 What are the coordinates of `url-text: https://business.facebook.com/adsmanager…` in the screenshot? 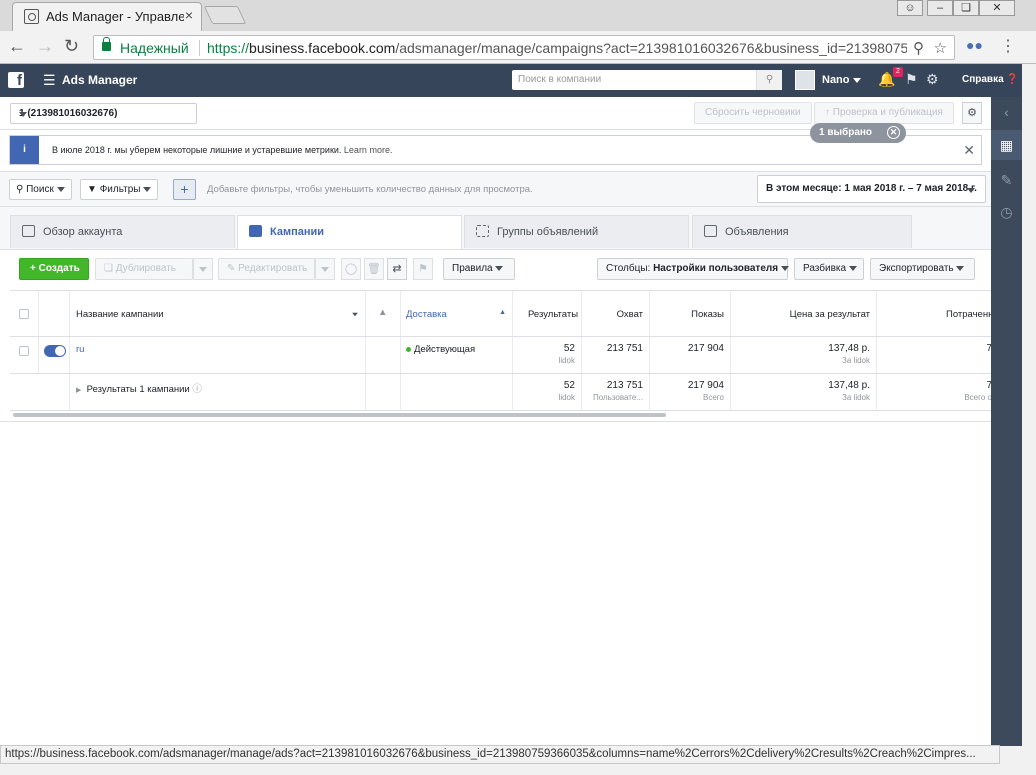 It's located at (557, 48).